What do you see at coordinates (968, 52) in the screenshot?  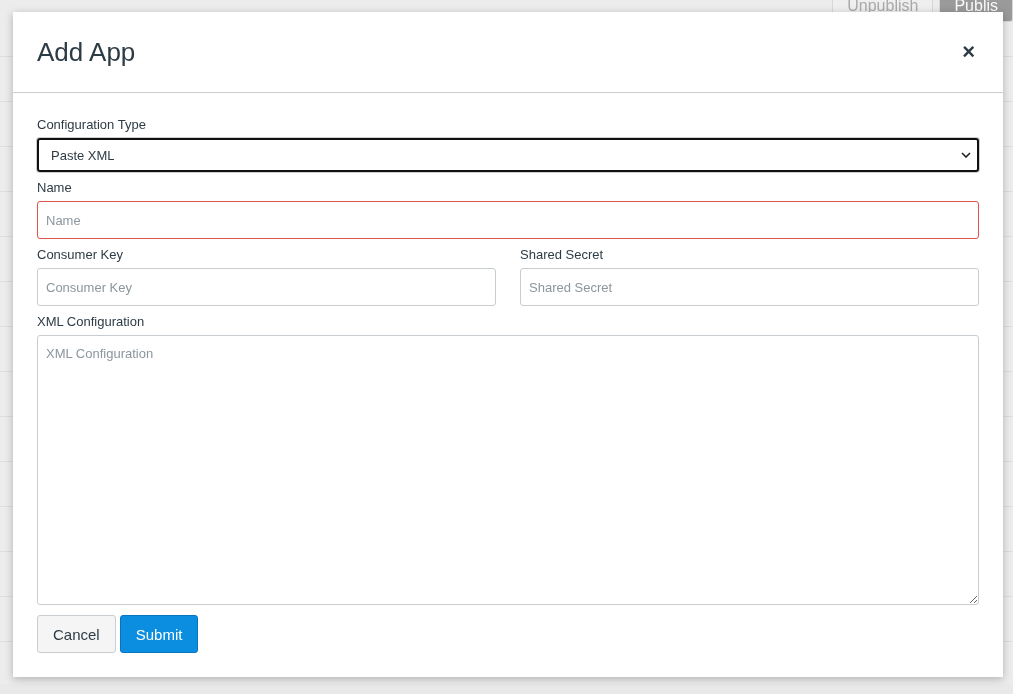 I see `close-button: ×` at bounding box center [968, 52].